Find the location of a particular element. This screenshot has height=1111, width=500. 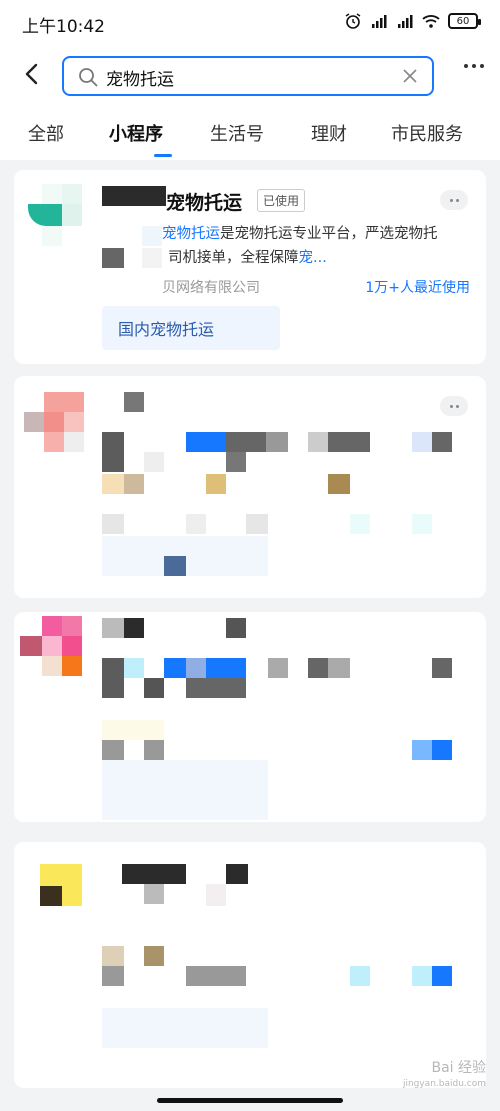

desc-highlight: 宠物托运 is located at coordinates (191, 234).